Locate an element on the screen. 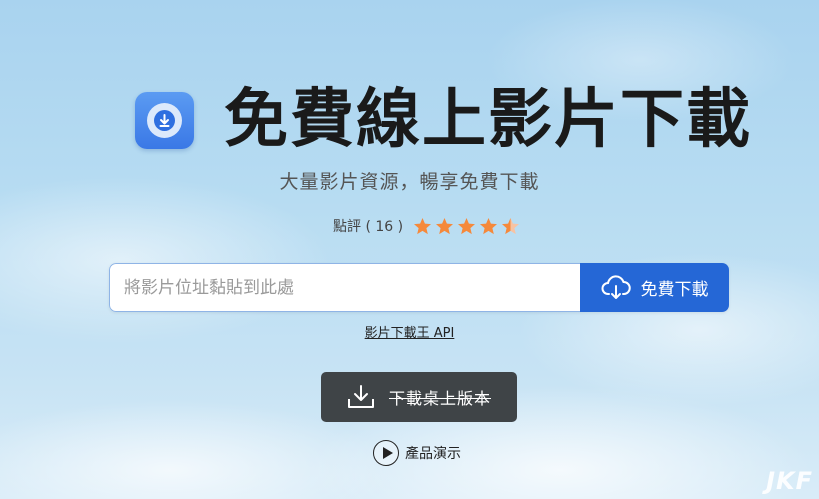  url-form: 免費下載 is located at coordinates (419, 287).